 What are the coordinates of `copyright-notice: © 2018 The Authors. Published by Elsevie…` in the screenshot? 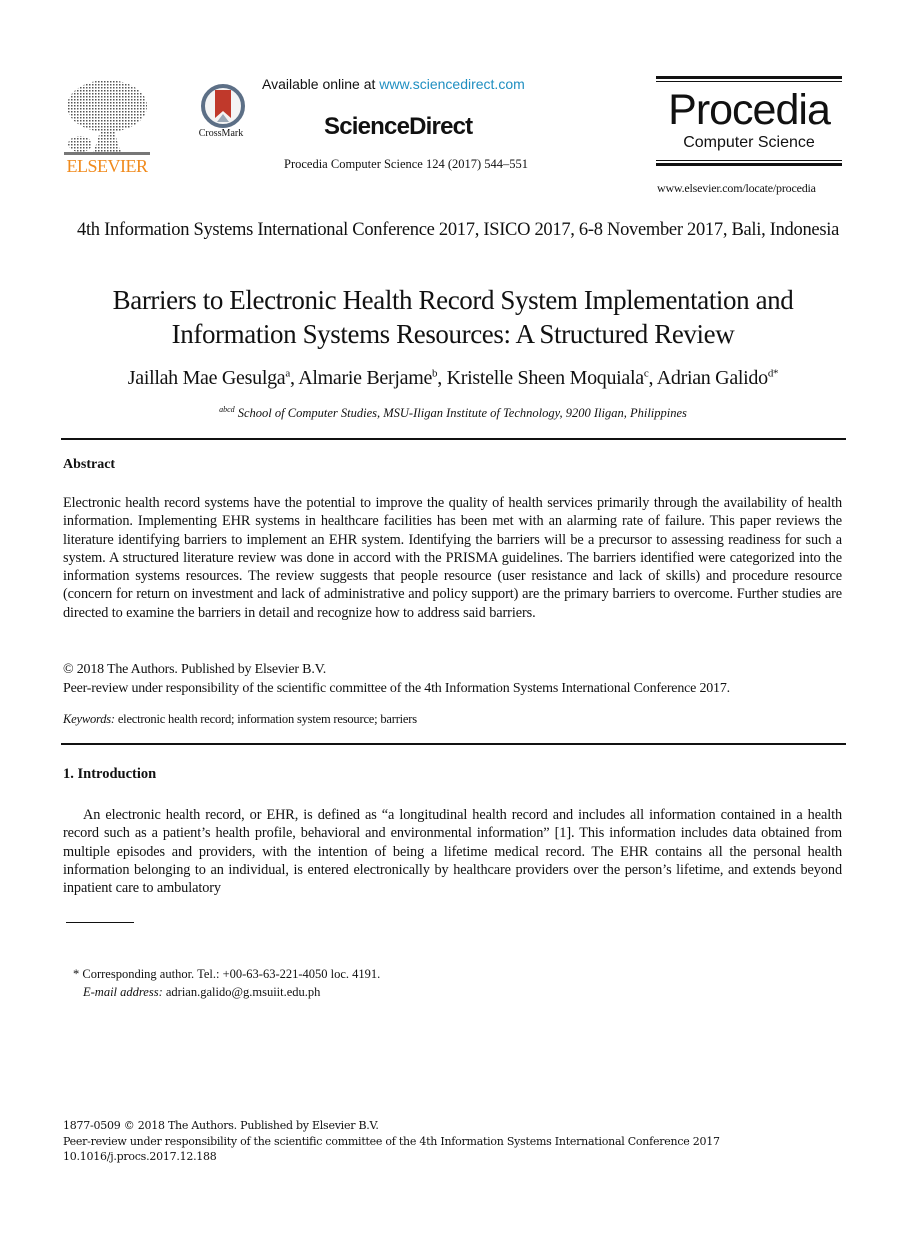 It's located at (396, 679).